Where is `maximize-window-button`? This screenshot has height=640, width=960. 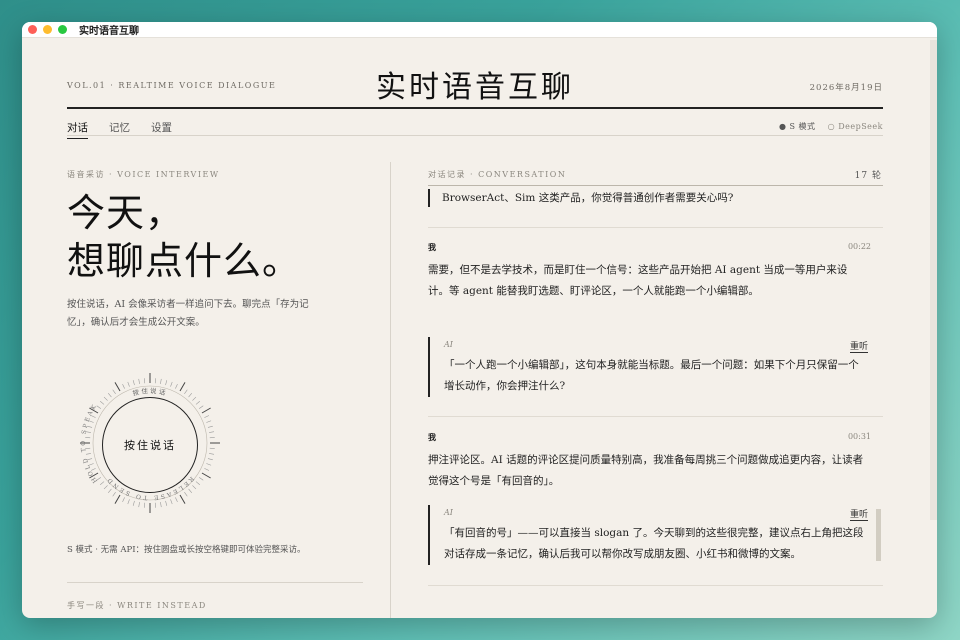
maximize-window-button is located at coordinates (62, 29).